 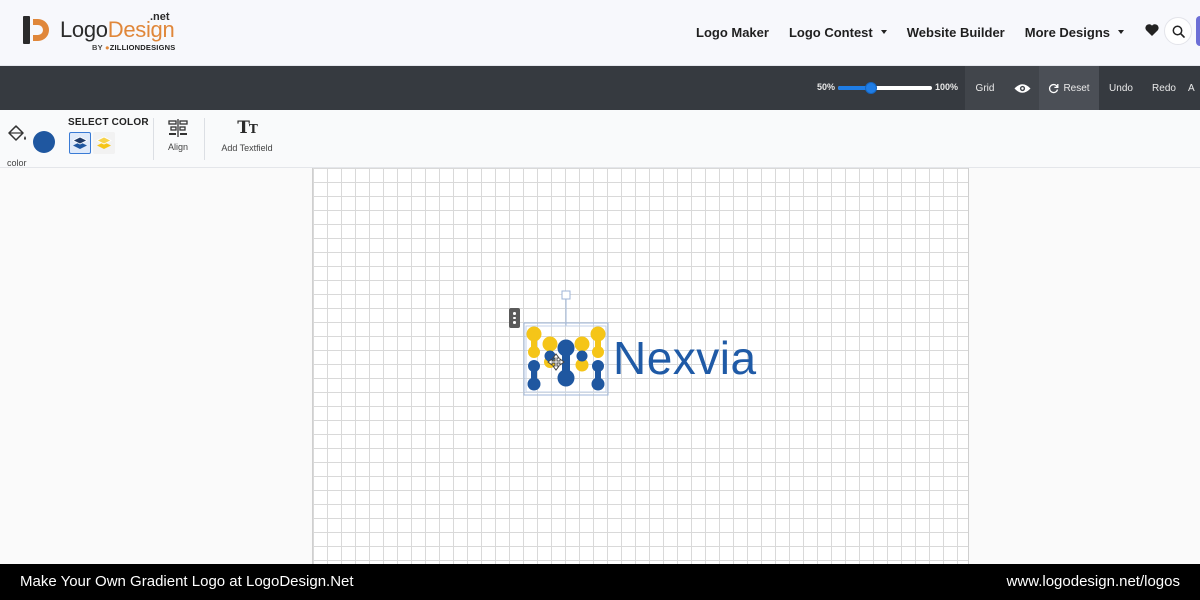 I want to click on nav-more-designs: More Designs, so click(x=1074, y=32).